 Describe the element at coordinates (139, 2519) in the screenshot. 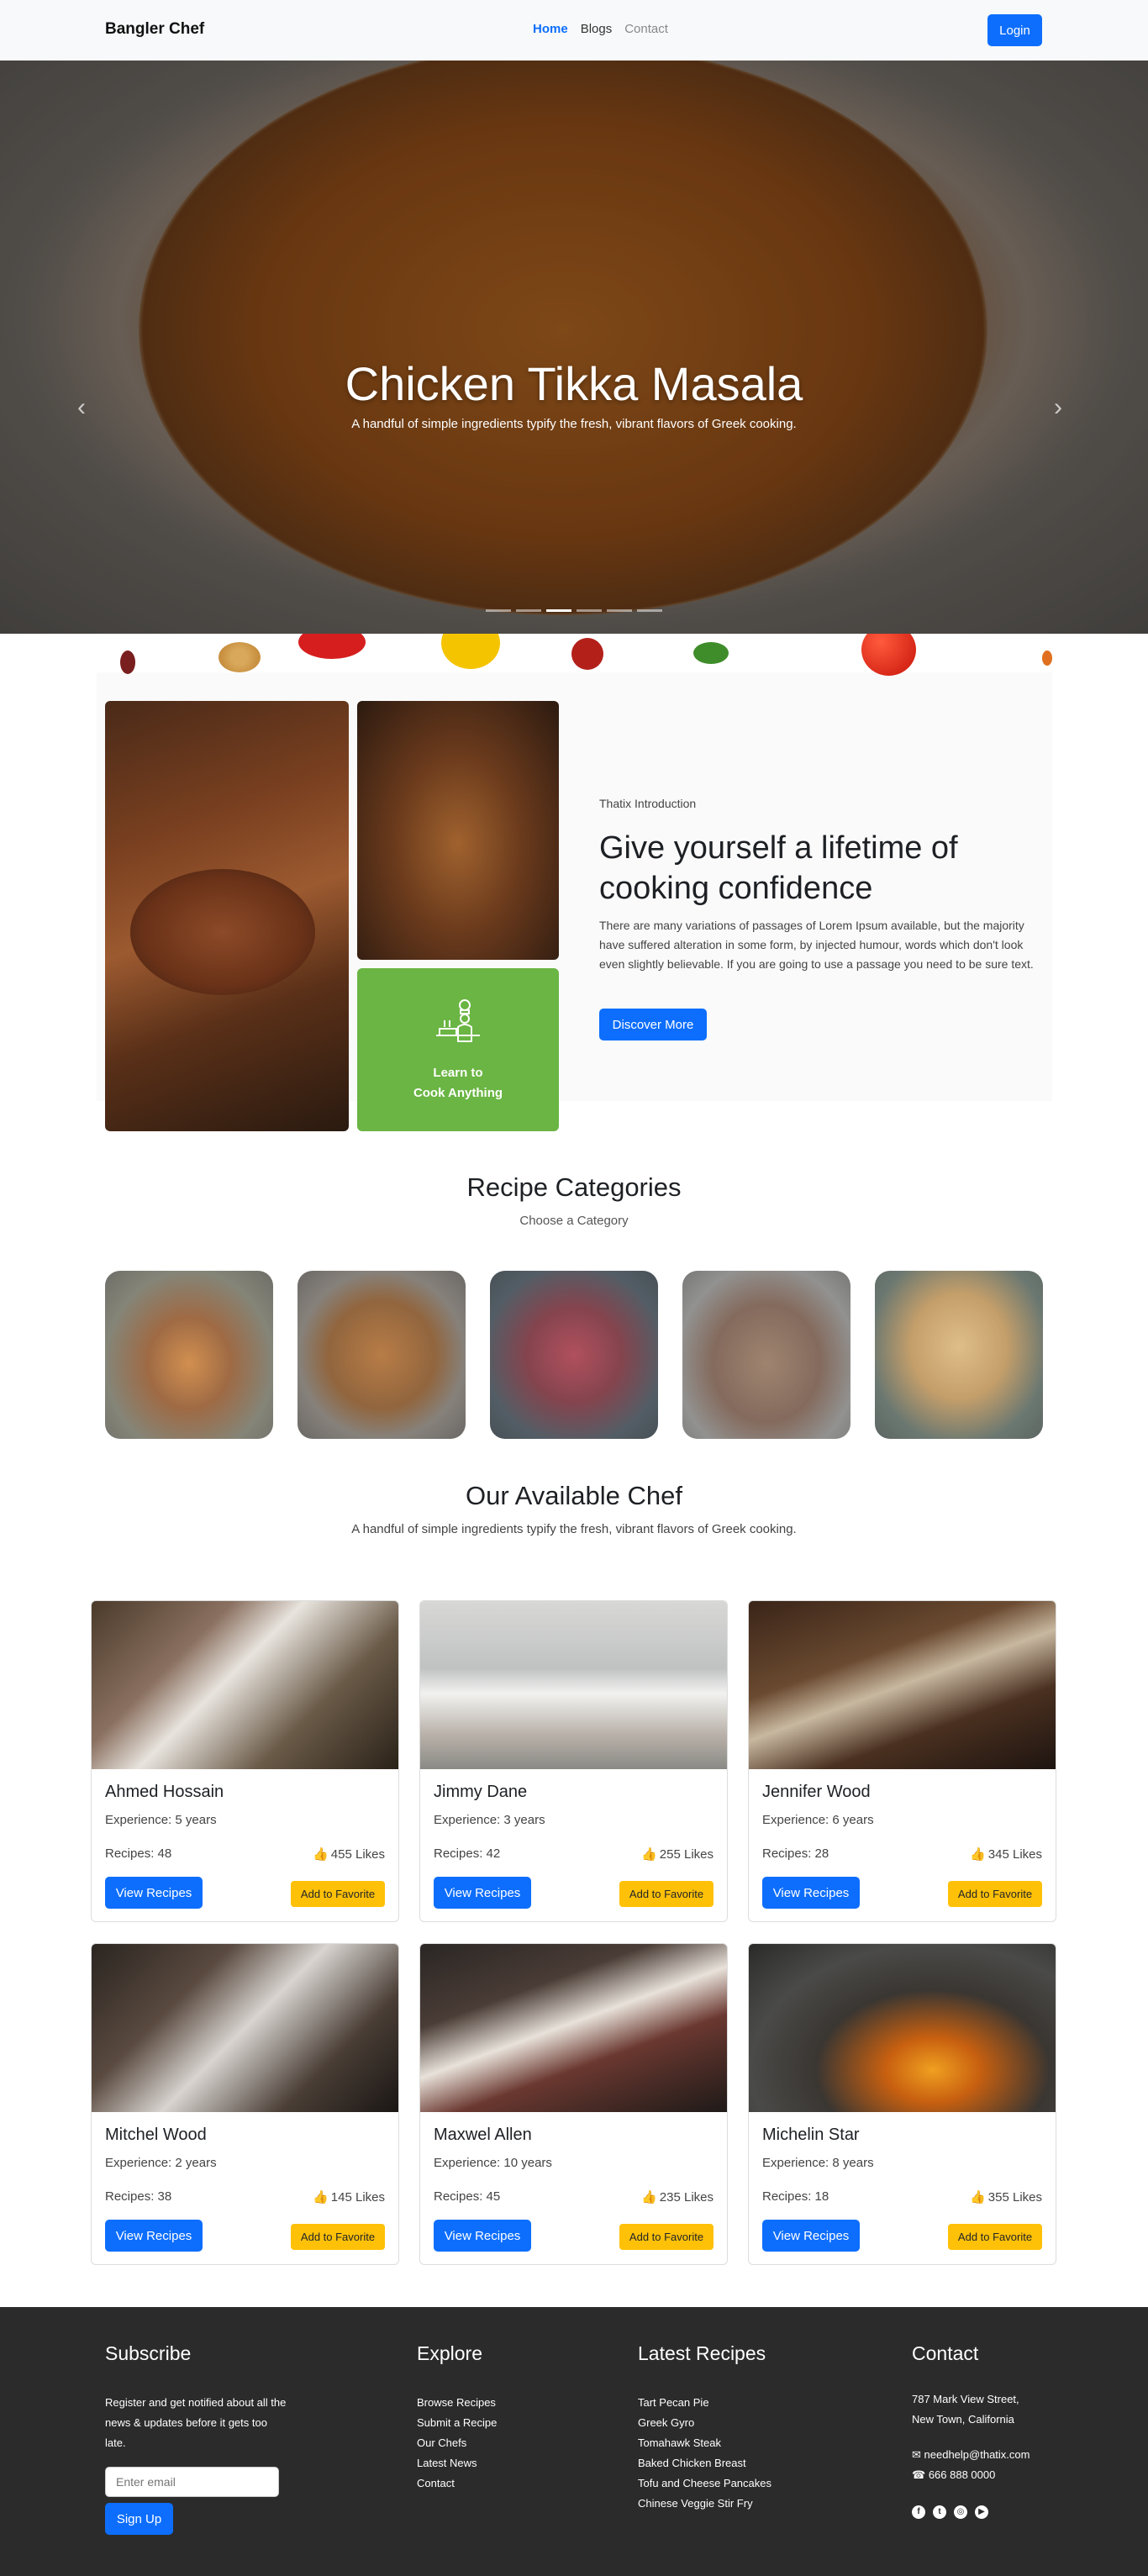

I see `sign-up-button: Sign Up` at that location.